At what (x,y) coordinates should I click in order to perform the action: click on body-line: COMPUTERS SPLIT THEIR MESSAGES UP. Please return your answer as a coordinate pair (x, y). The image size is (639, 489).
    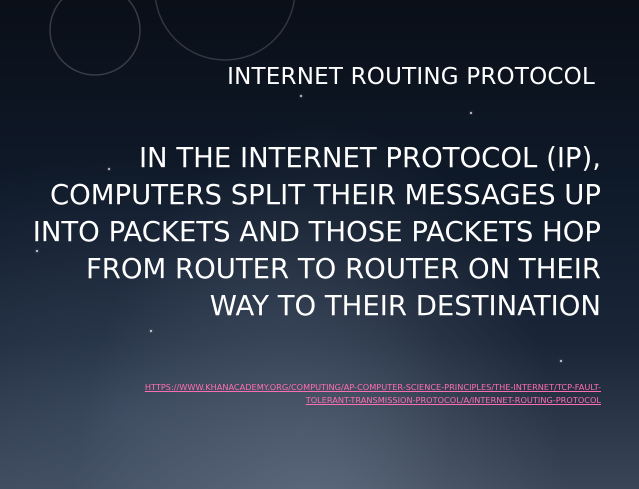
    Looking at the image, I should click on (325, 195).